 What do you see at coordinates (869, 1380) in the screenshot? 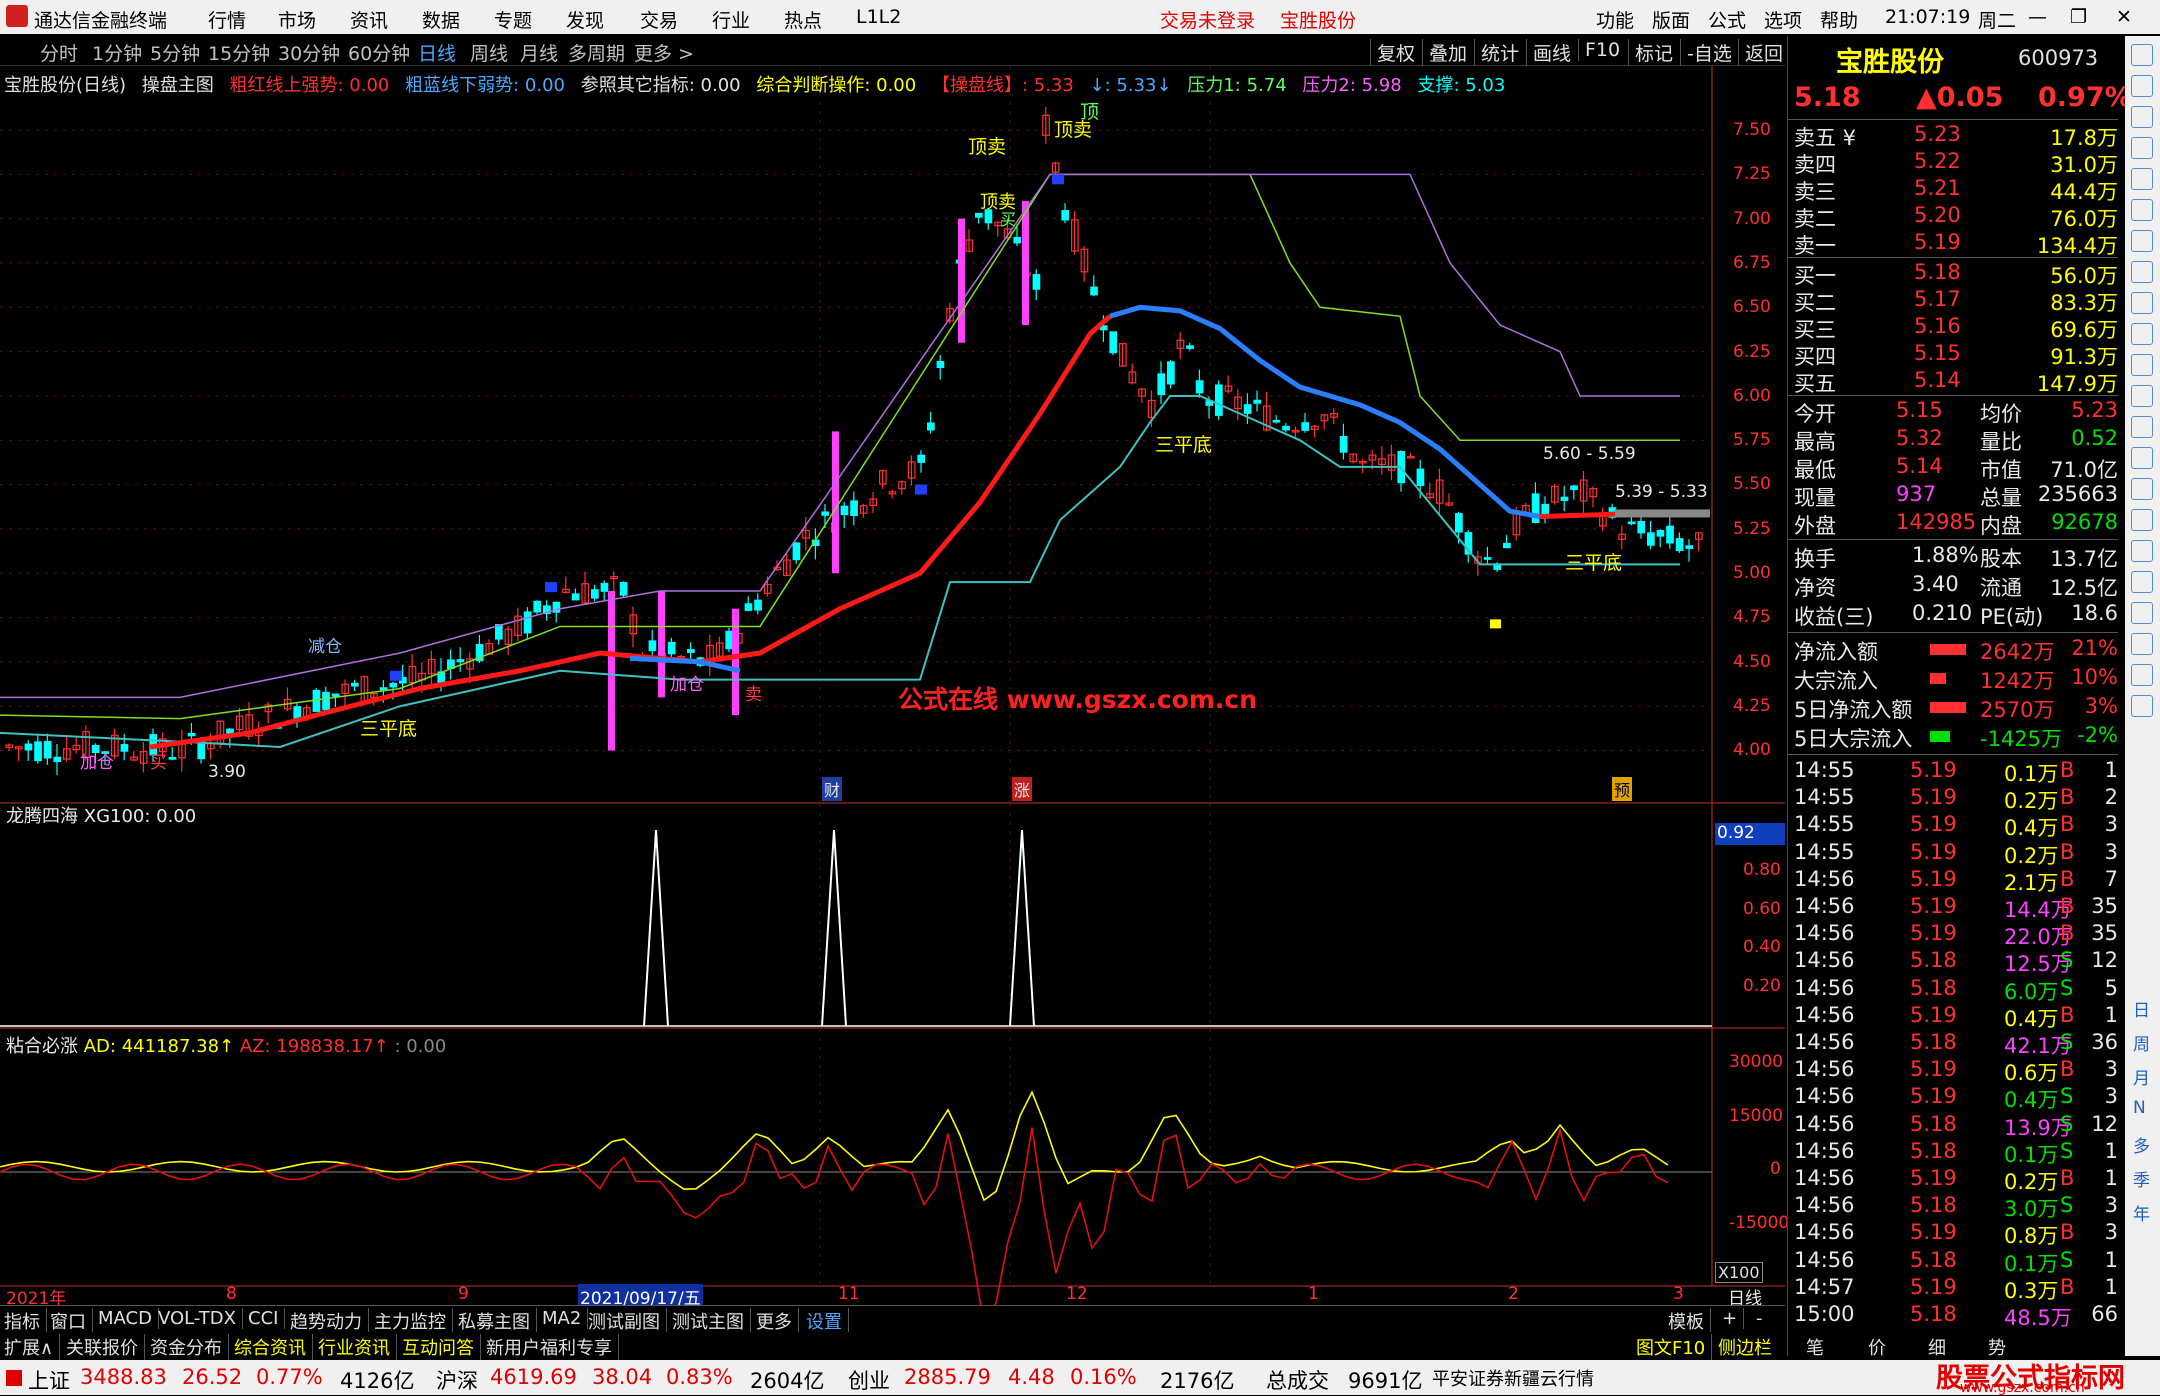
I see `cy-name: 创业` at bounding box center [869, 1380].